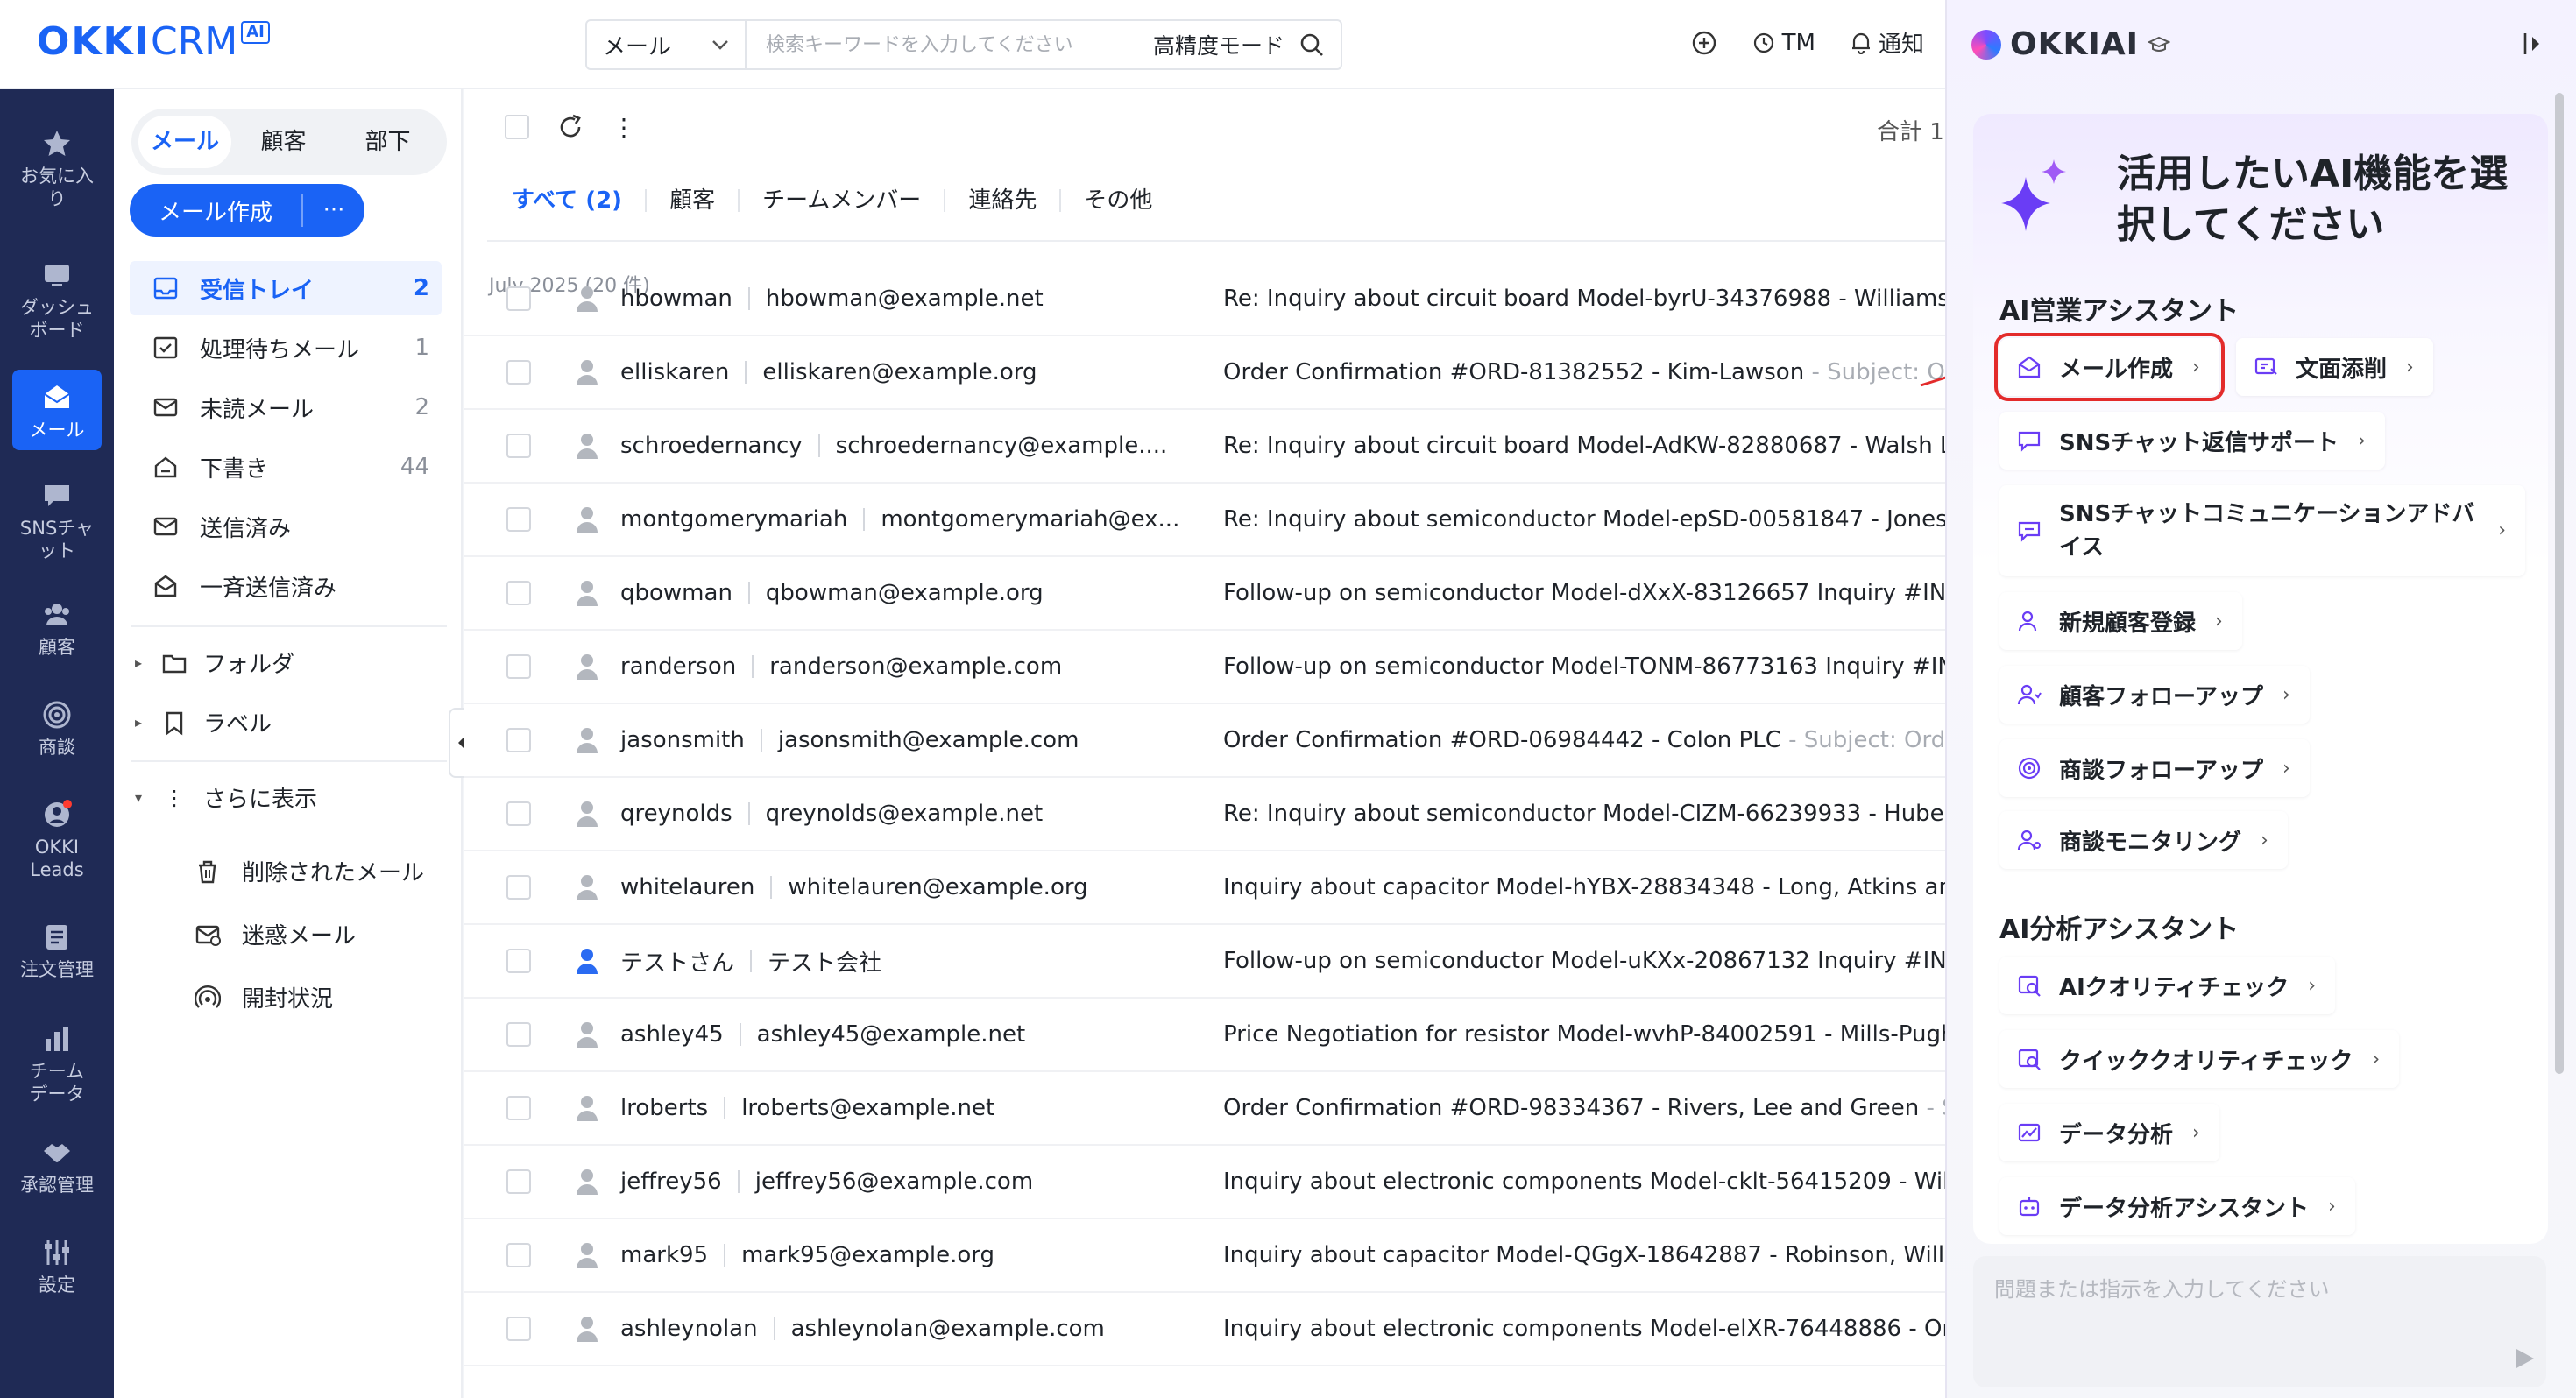 The height and width of the screenshot is (1398, 2576). I want to click on ai-panel-scrollbar, so click(2559, 583).